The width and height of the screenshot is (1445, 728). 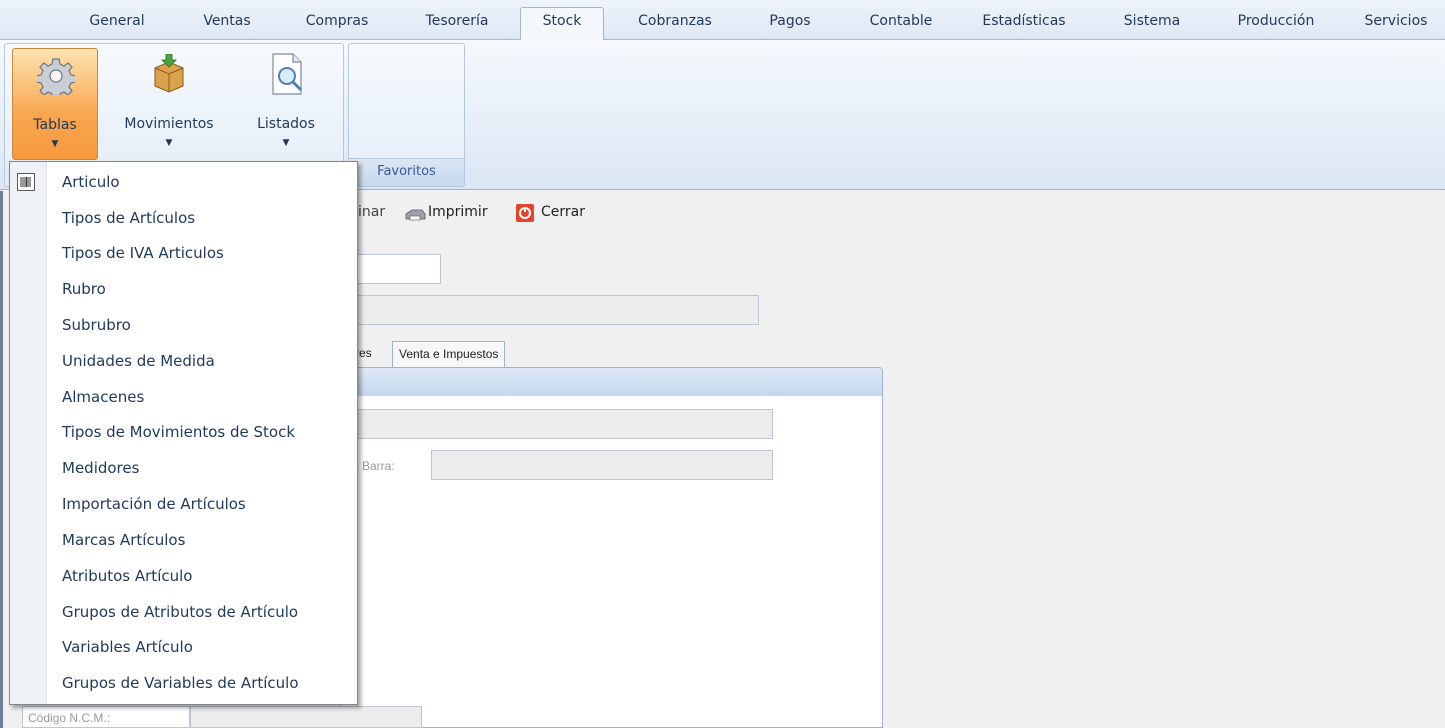 I want to click on menu-item-grupos-variables: Grupos de Variables de Artículo, so click(x=183, y=683).